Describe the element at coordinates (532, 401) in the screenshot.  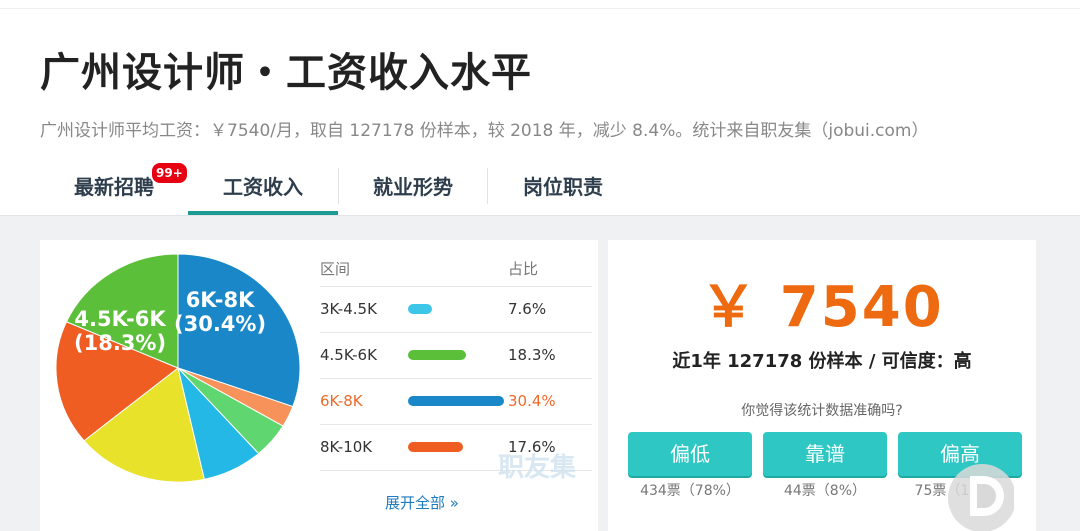
I see `legend-pct: 30.4%` at that location.